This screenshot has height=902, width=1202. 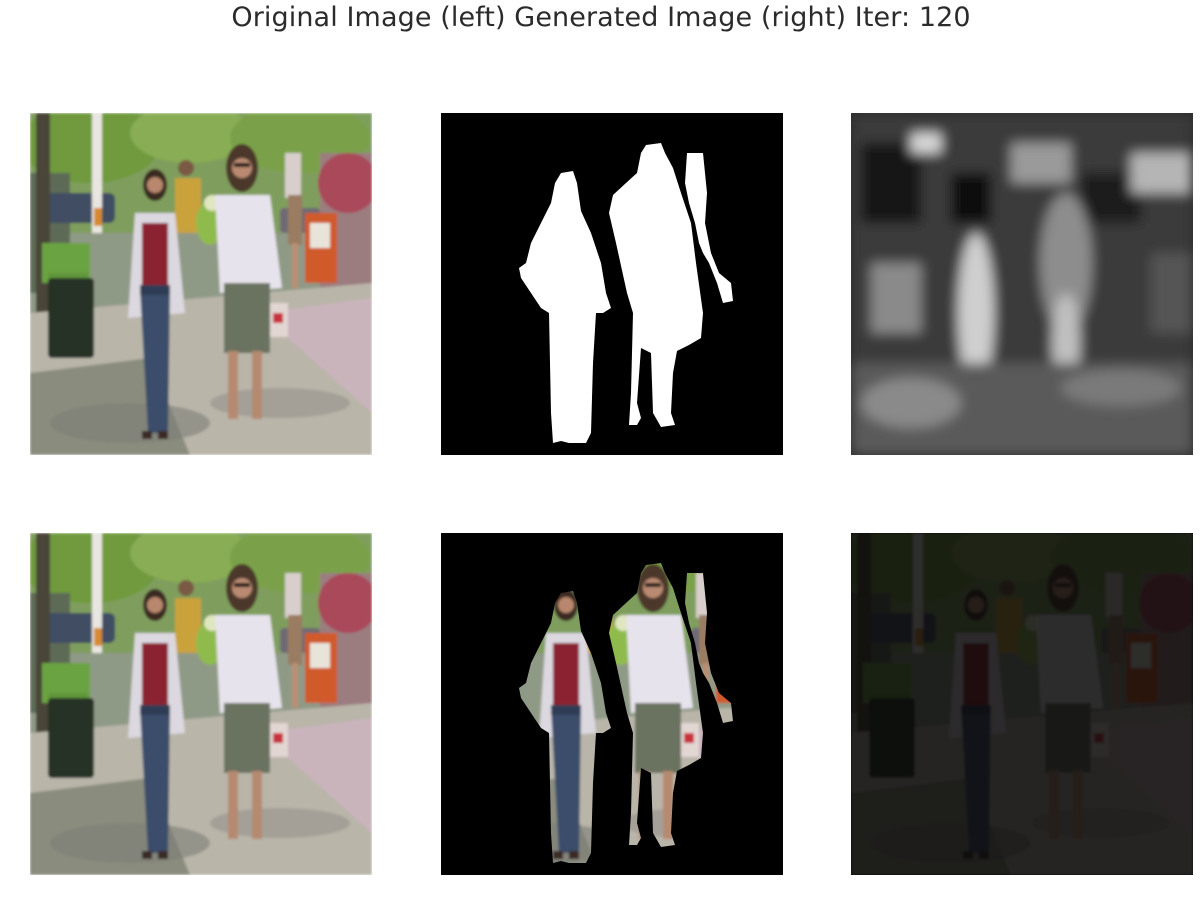 I want to click on original-image-panel-bottom, so click(x=201, y=704).